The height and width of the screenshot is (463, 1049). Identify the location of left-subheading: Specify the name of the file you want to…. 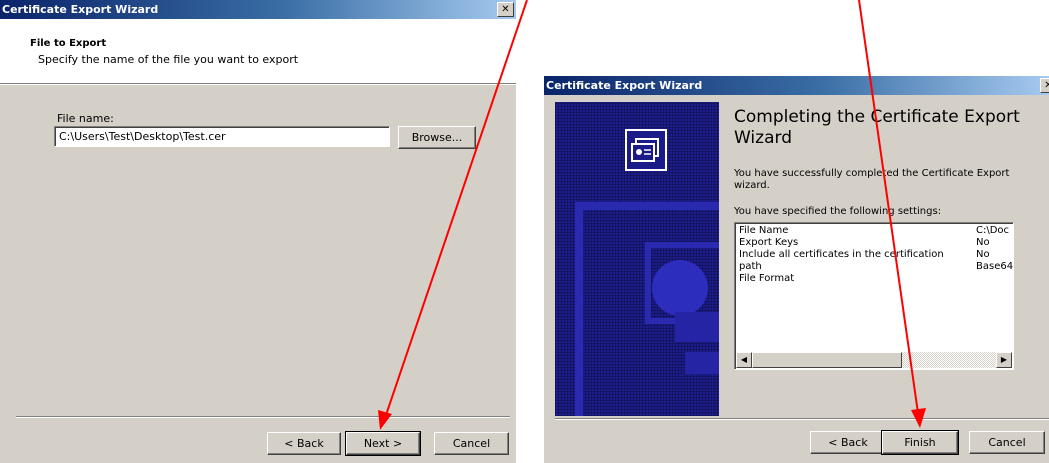
(168, 59).